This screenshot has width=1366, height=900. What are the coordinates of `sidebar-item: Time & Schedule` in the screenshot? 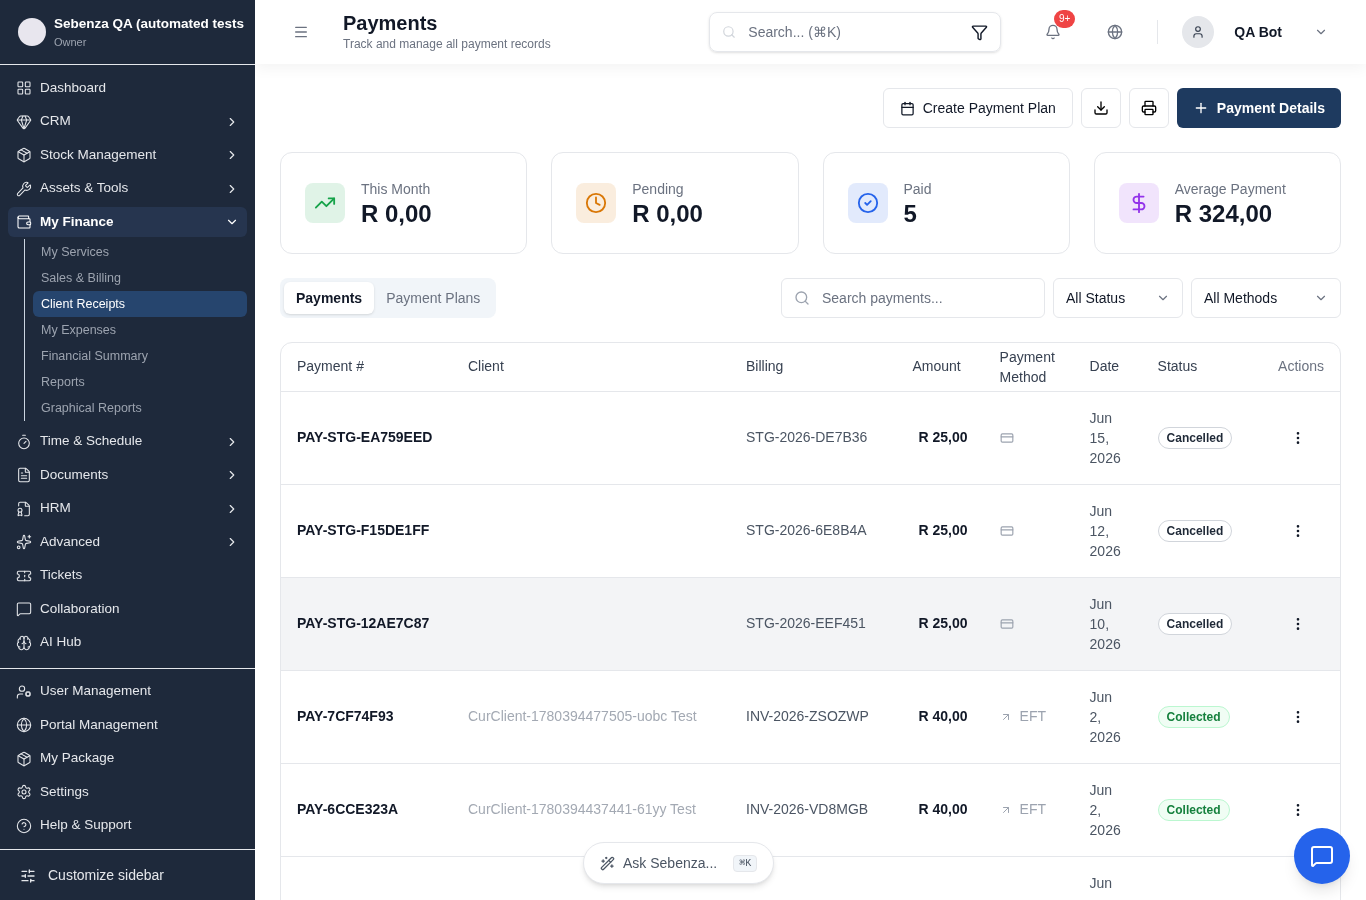 It's located at (127, 441).